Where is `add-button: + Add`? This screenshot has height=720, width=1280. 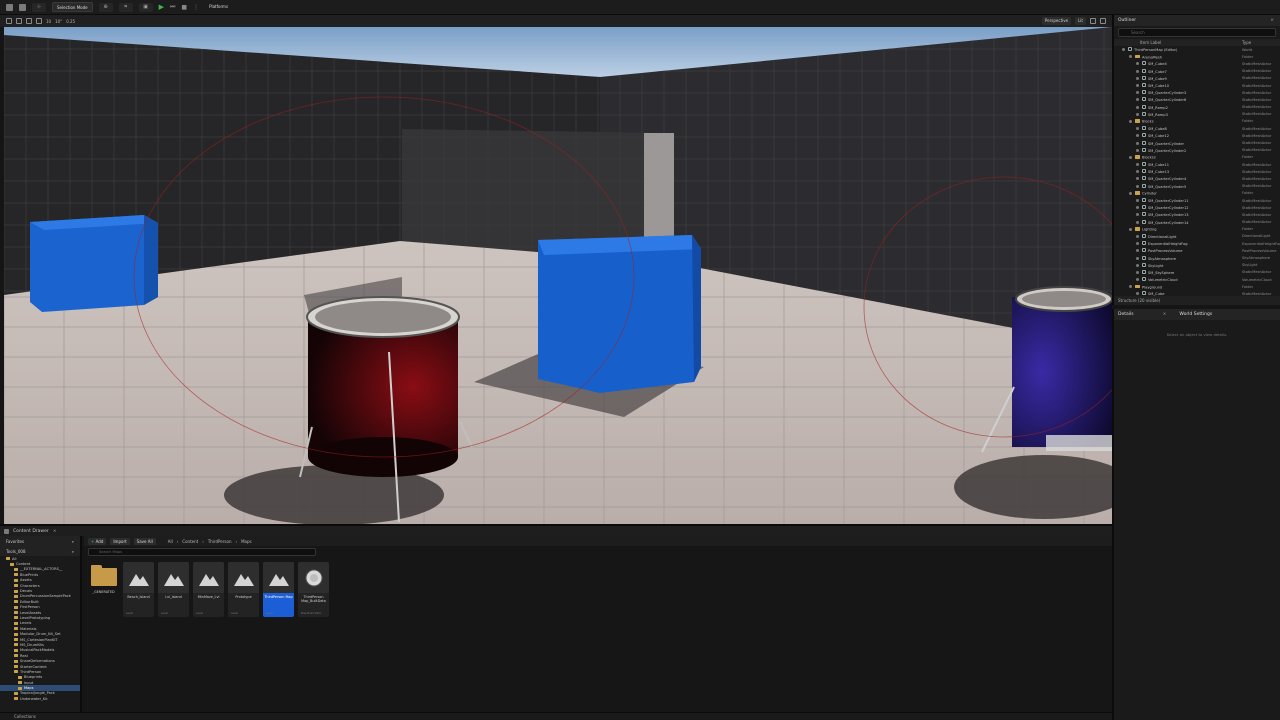
add-button: + Add is located at coordinates (97, 541).